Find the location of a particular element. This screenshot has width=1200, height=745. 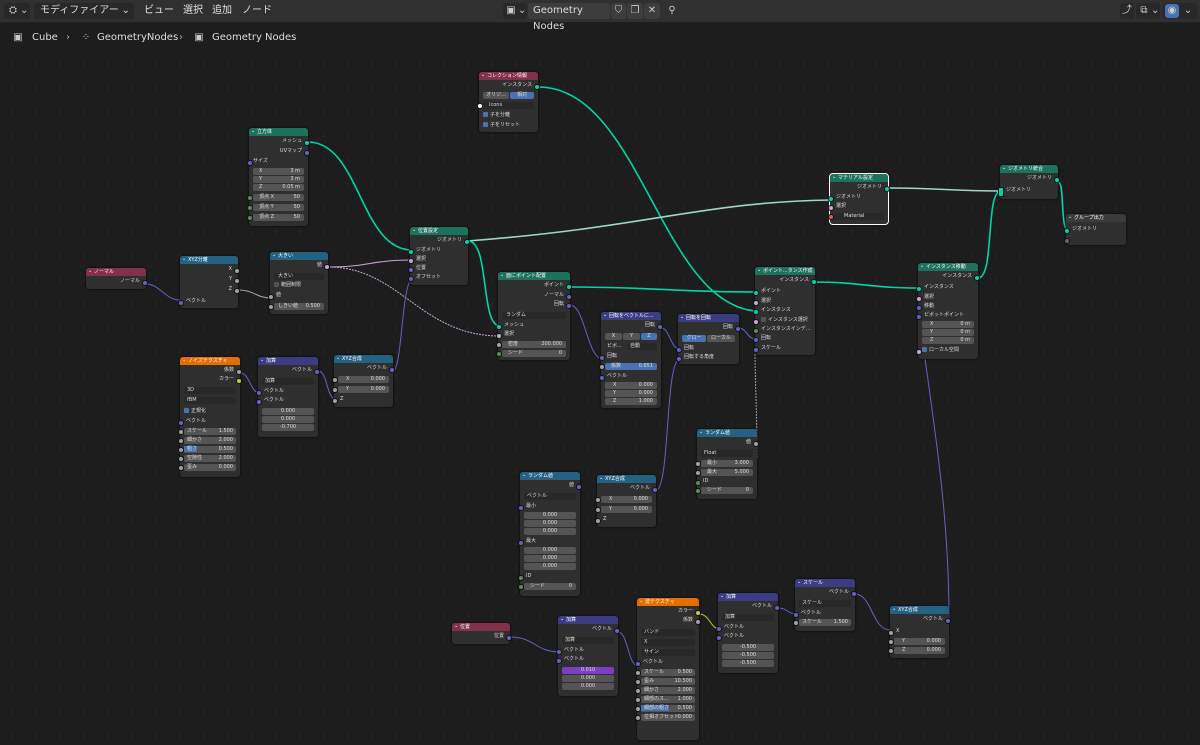

node-header: 加算 is located at coordinates (588, 619).